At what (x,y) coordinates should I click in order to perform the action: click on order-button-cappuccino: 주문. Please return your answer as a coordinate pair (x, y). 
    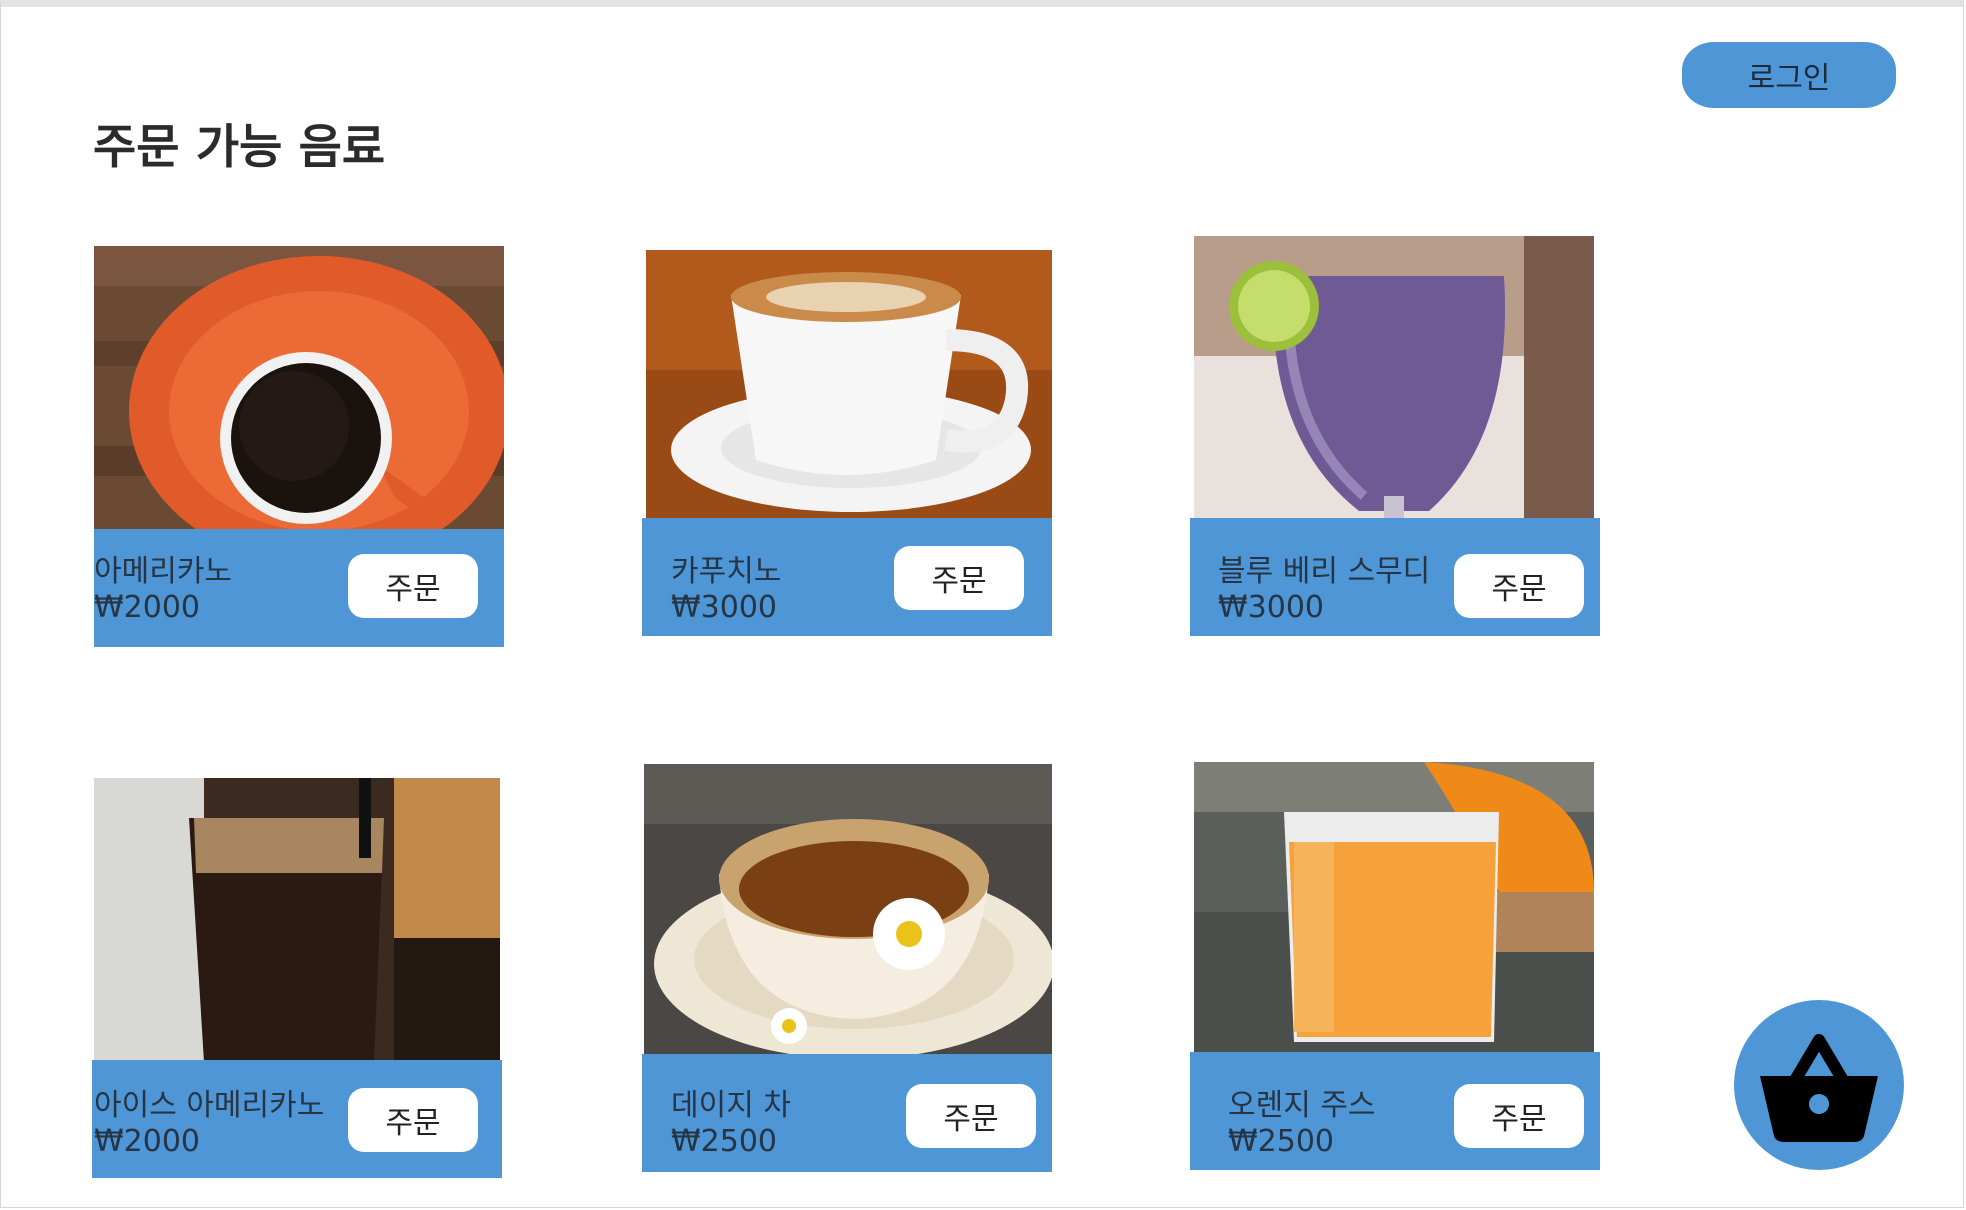
    Looking at the image, I should click on (959, 578).